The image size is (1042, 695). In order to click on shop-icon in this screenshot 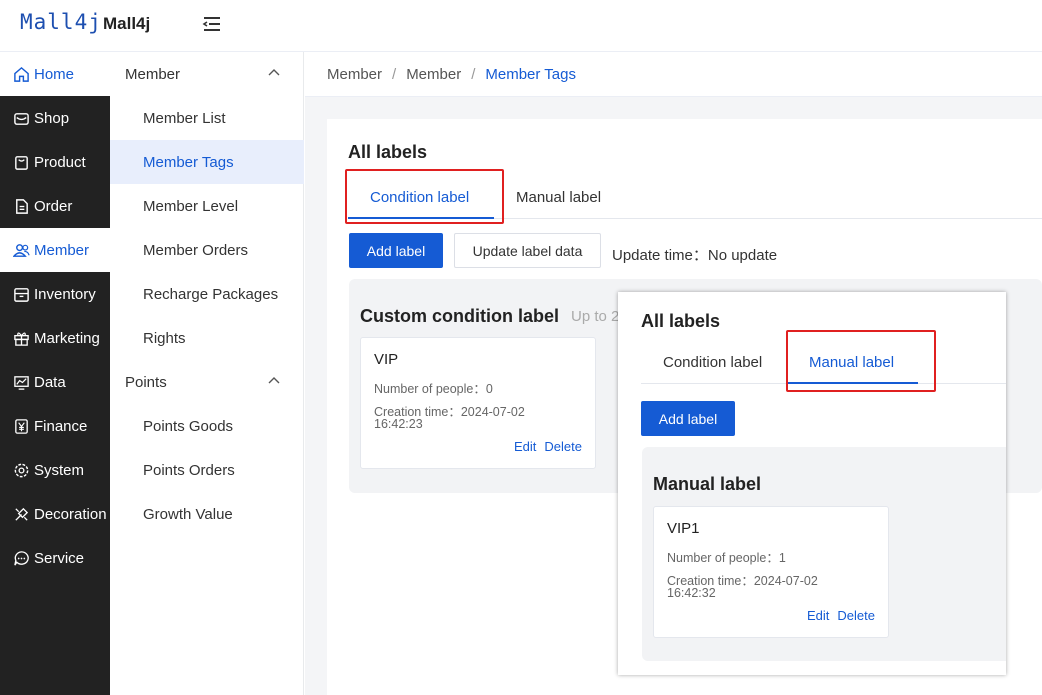, I will do `click(21, 118)`.